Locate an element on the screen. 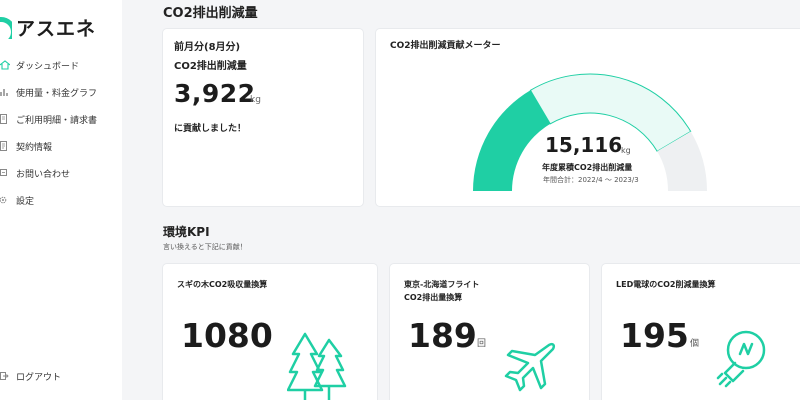 The height and width of the screenshot is (400, 800). sidebar-item-label: 使用量・料金グラフ is located at coordinates (57, 93).